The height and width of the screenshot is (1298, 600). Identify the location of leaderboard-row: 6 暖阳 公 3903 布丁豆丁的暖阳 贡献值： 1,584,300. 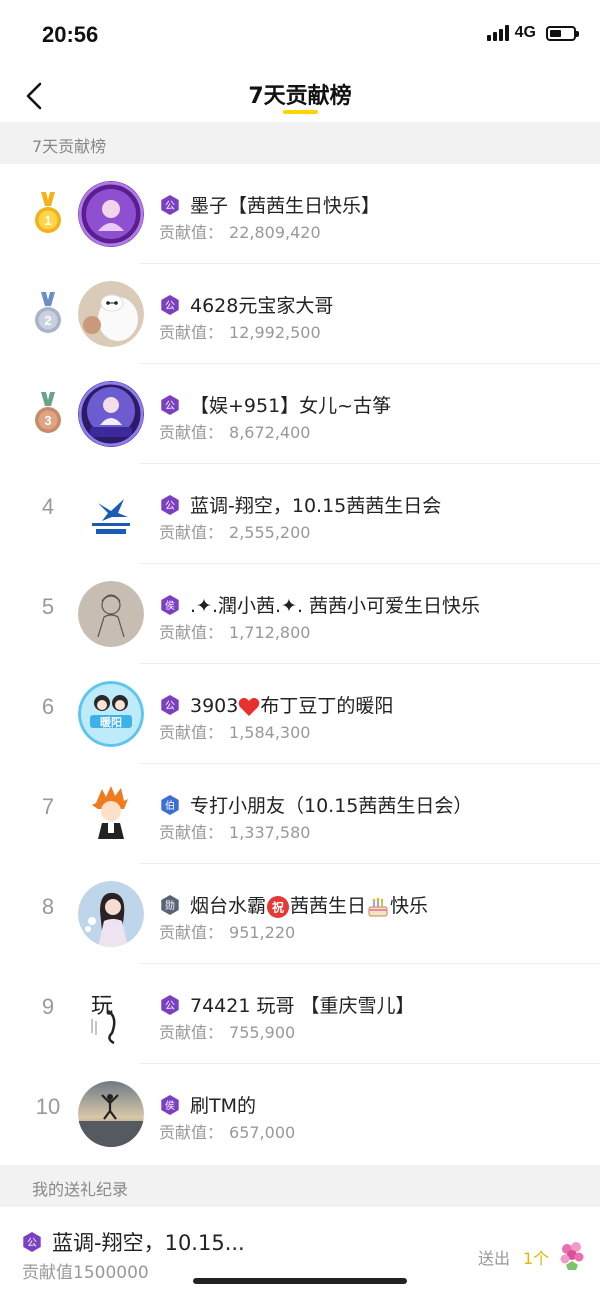
(300, 714).